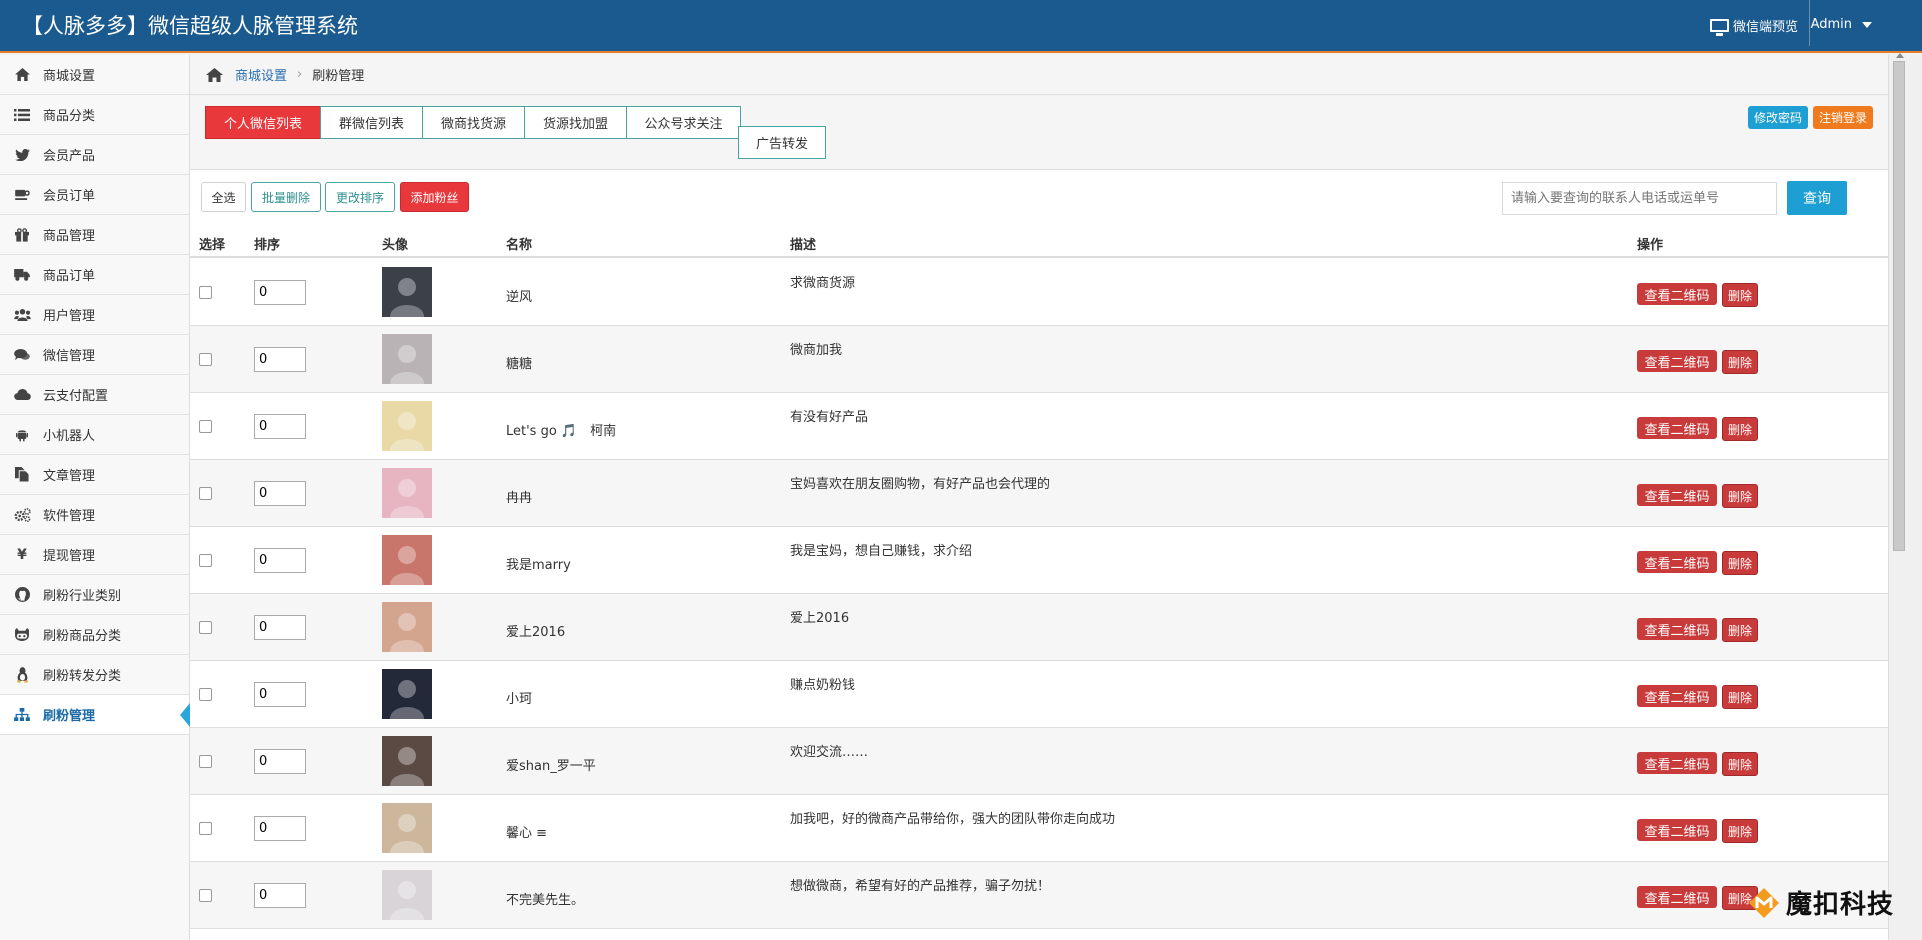 This screenshot has width=1922, height=940. What do you see at coordinates (94, 315) in the screenshot?
I see `sidebar-item-6: 用户管理` at bounding box center [94, 315].